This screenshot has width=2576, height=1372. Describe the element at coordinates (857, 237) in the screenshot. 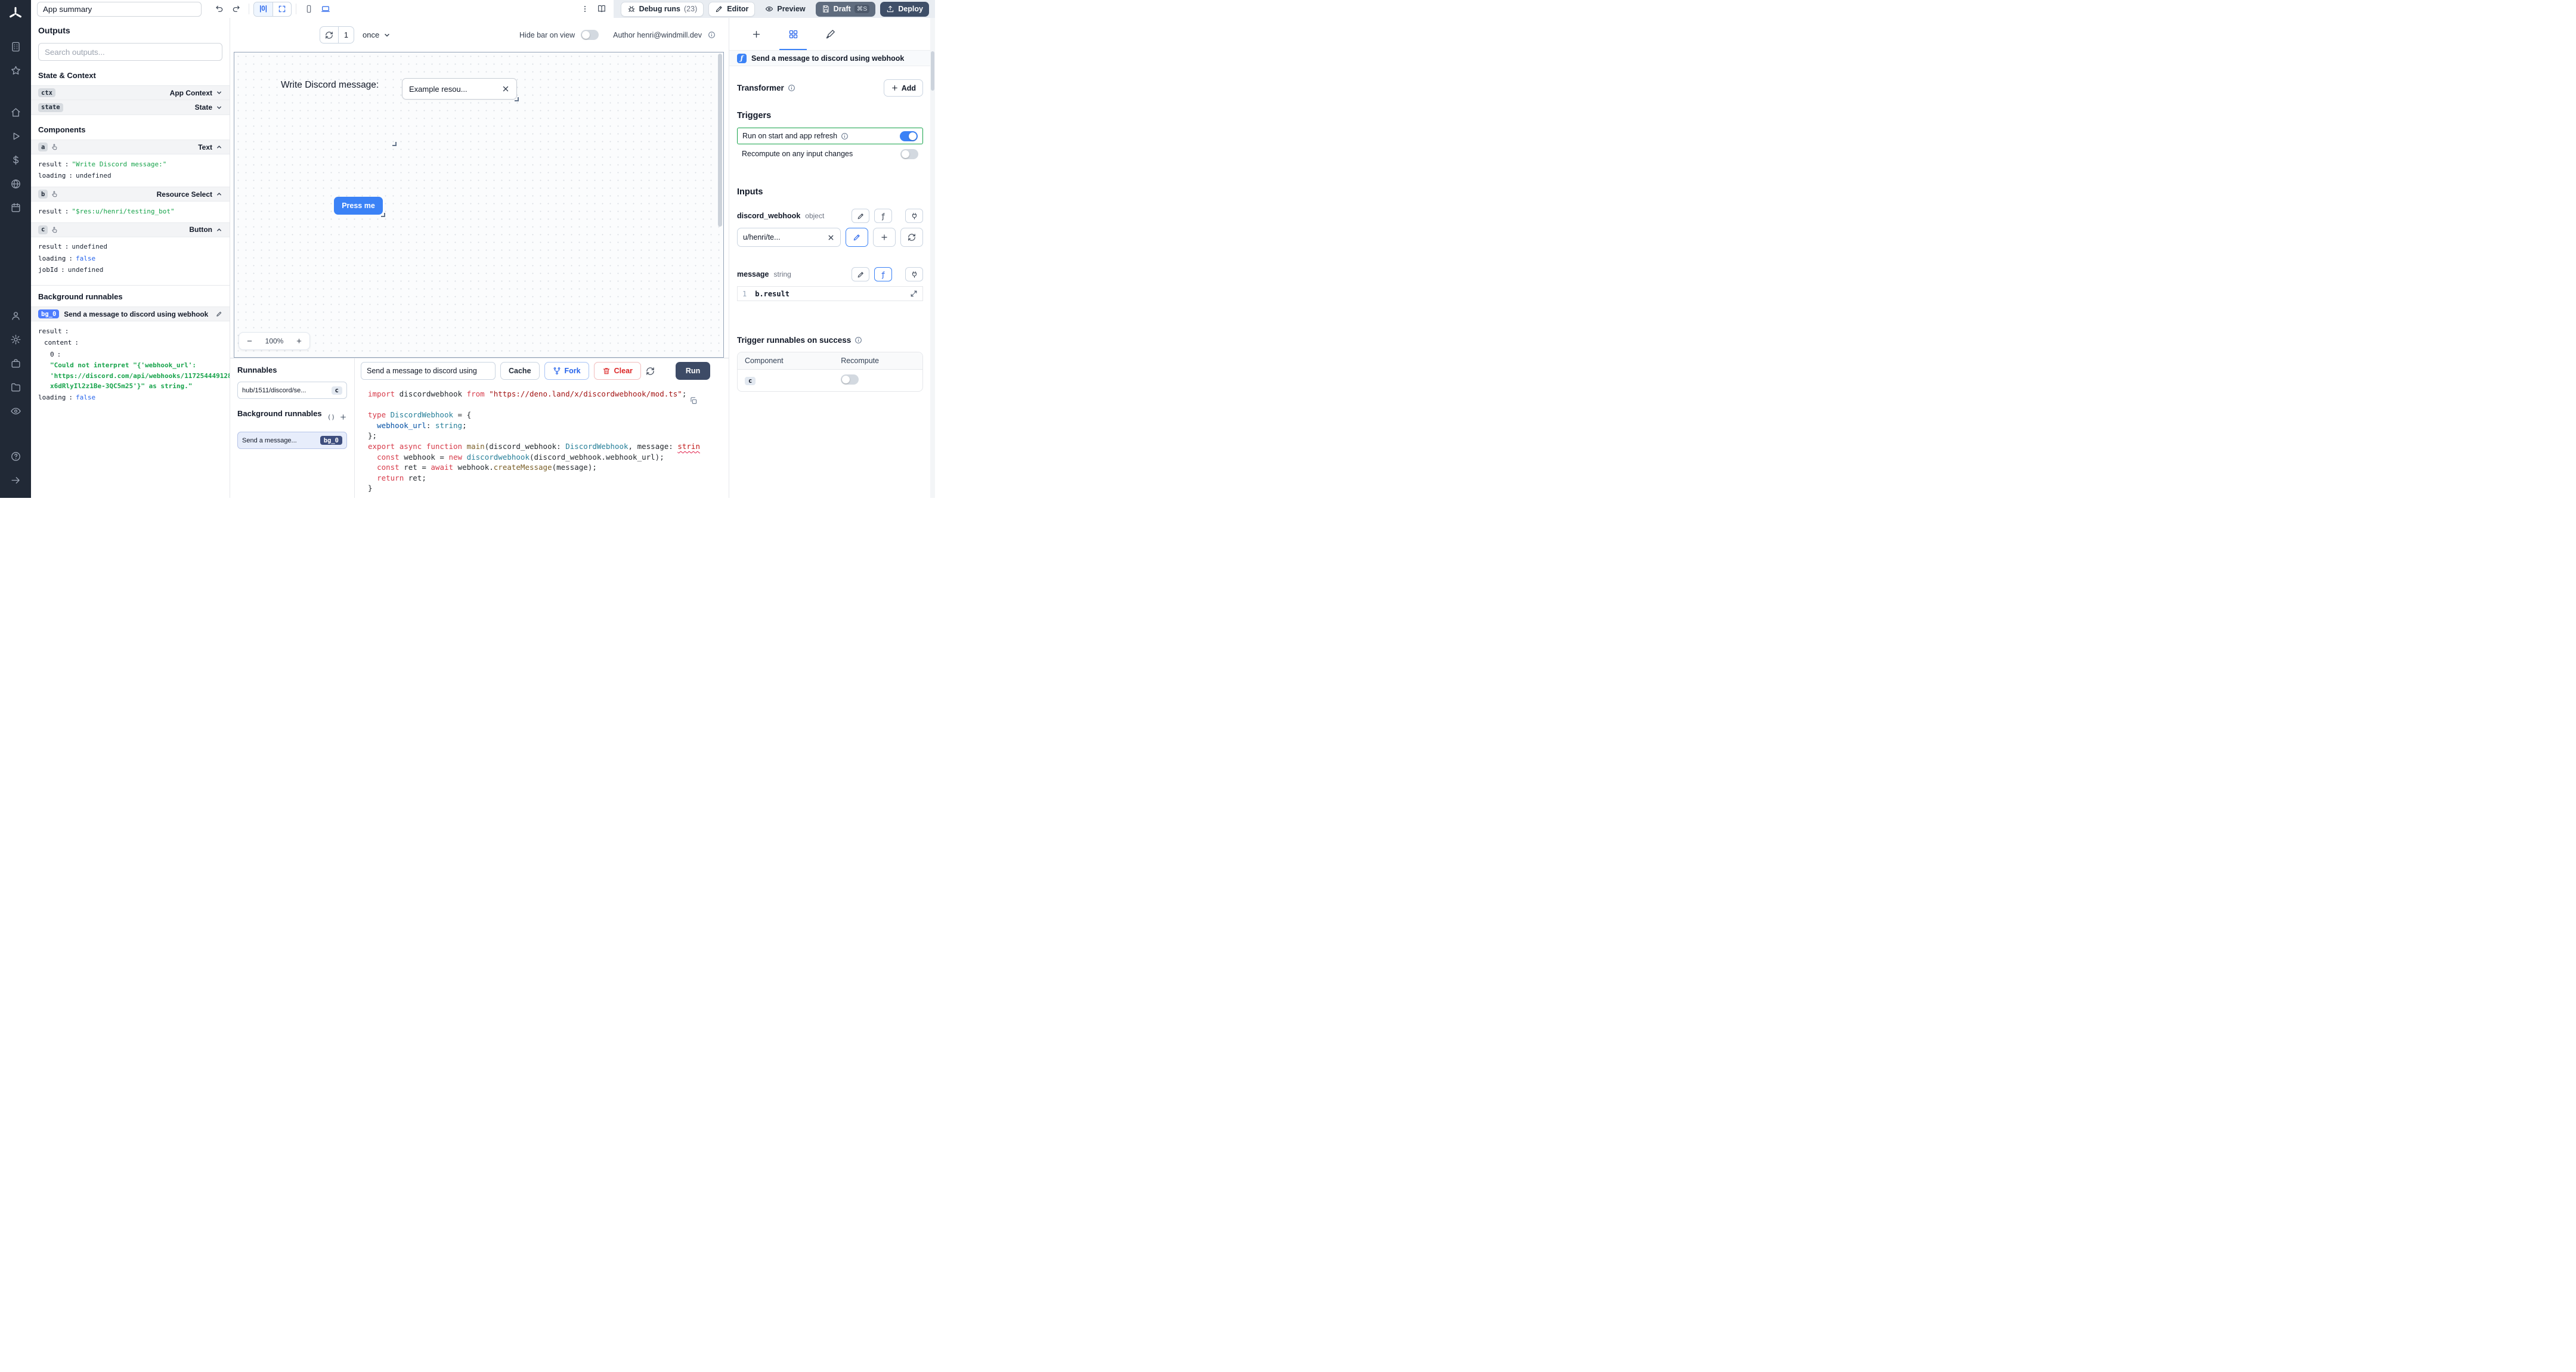

I see `edit-resource-button` at that location.